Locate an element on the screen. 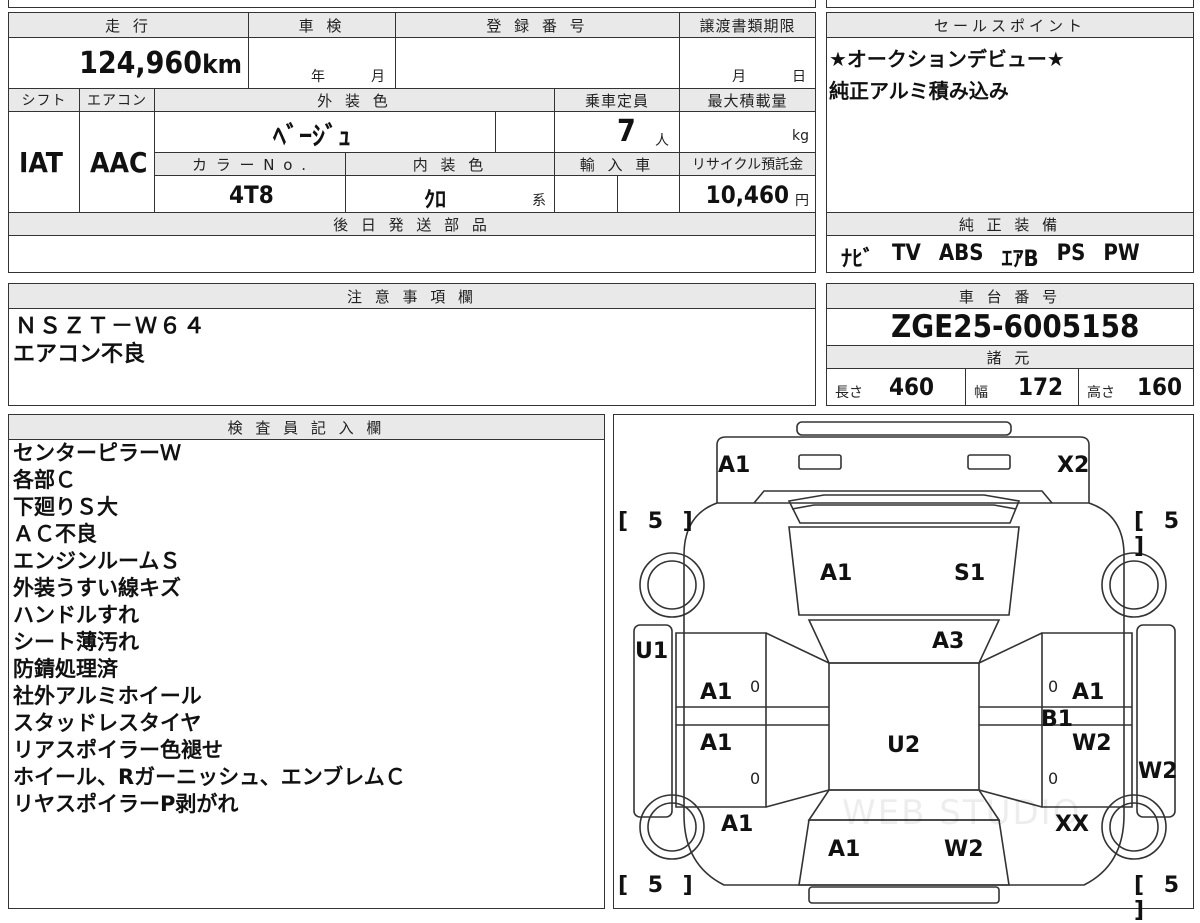 Image resolution: width=1200 pixels, height=923 pixels. import-cell-b is located at coordinates (648, 194).